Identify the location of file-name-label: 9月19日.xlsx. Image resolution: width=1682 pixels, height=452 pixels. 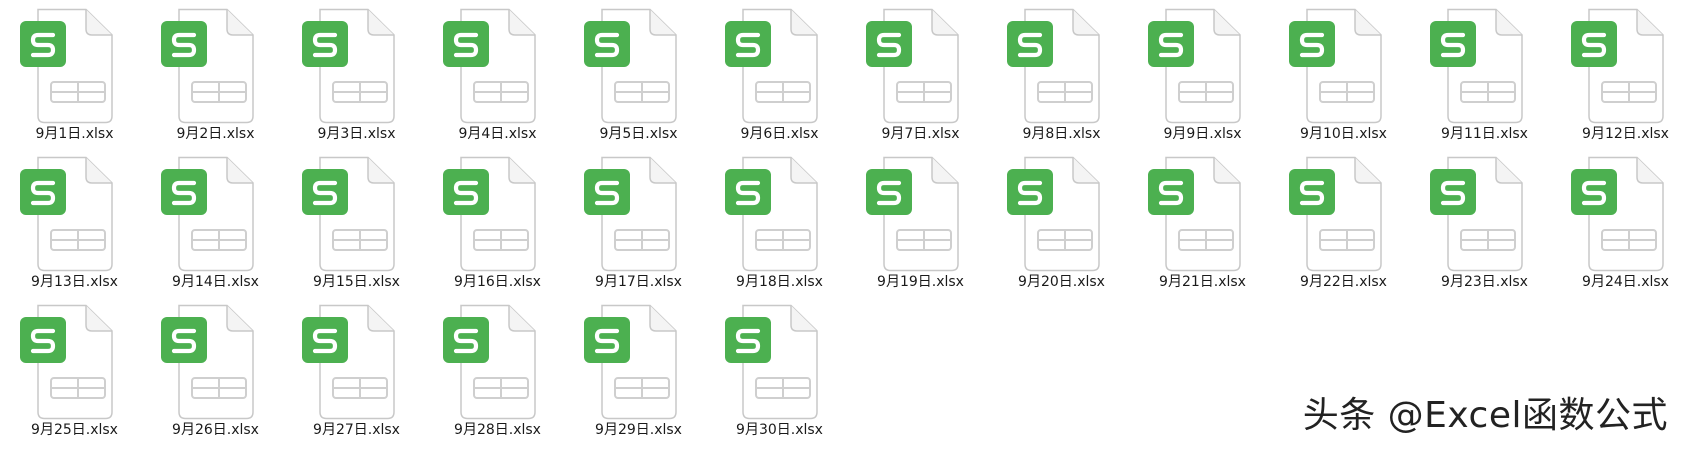
(920, 282).